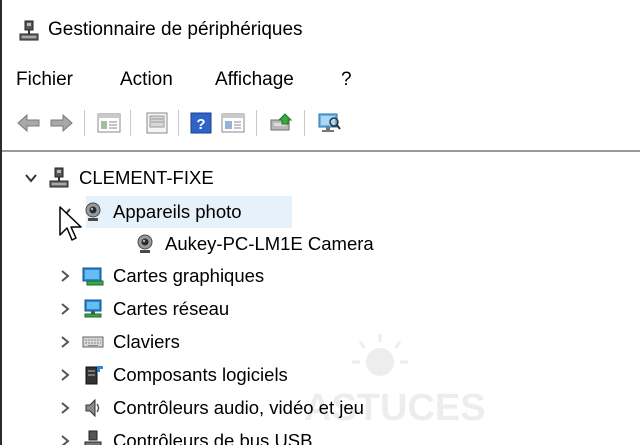 The image size is (640, 445). Describe the element at coordinates (177, 211) in the screenshot. I see `tree-item-label: Appareils photo` at that location.